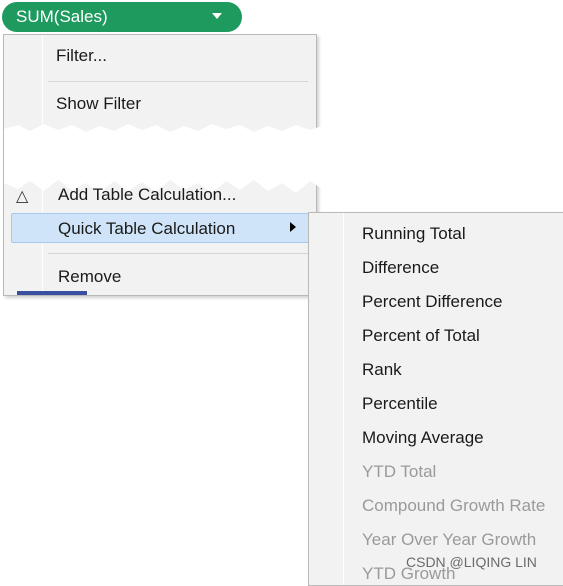  Describe the element at coordinates (122, 17) in the screenshot. I see `field-pill-sum-sales: SUM(Sales)` at that location.